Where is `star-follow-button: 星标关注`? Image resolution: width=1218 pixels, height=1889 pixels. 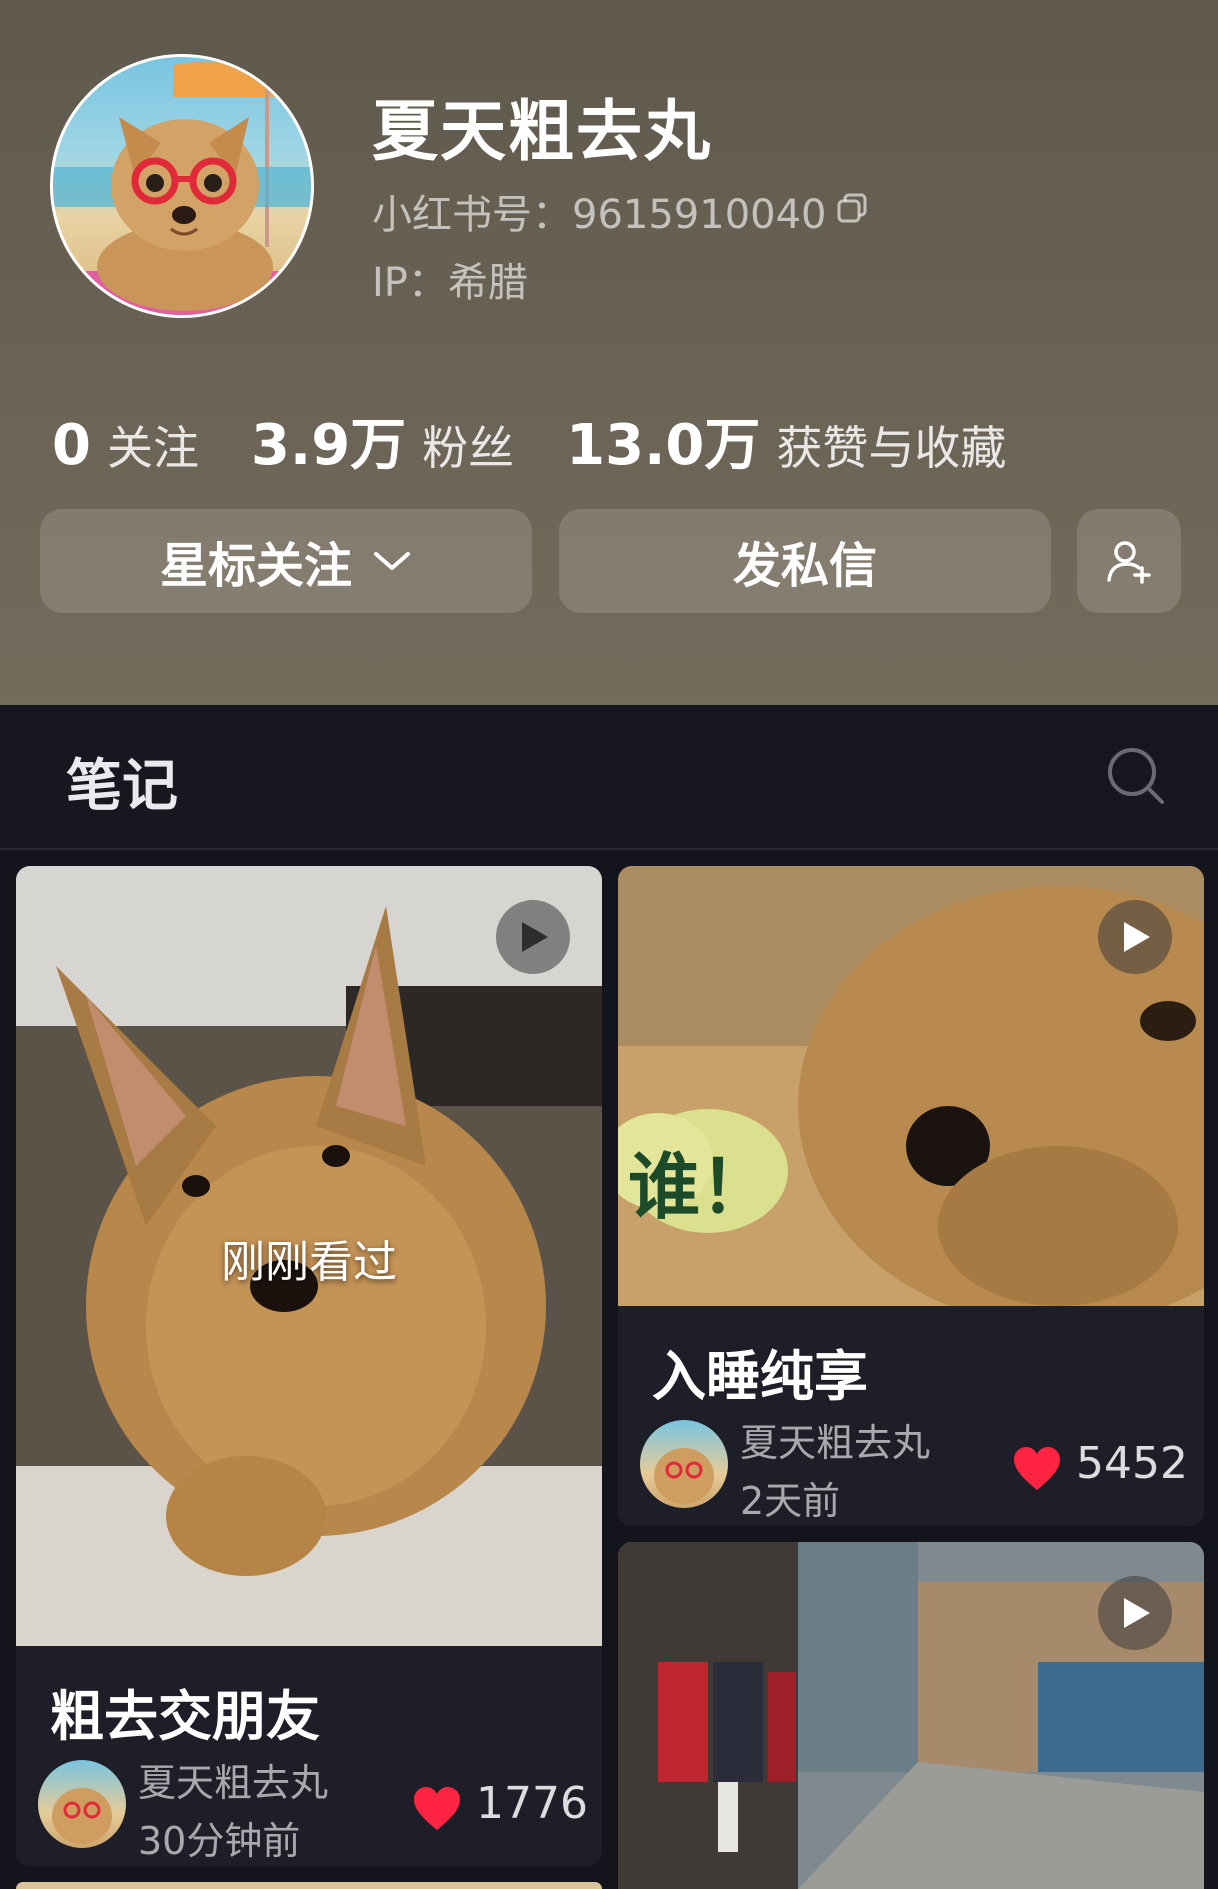
star-follow-button: 星标关注 is located at coordinates (286, 561).